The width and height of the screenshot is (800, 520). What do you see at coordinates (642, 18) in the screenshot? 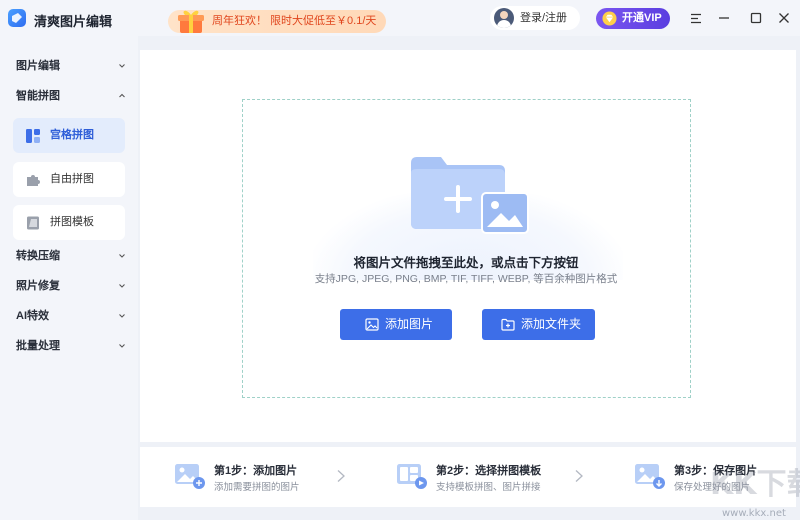
I see `vip-label: 开通VIP` at bounding box center [642, 18].